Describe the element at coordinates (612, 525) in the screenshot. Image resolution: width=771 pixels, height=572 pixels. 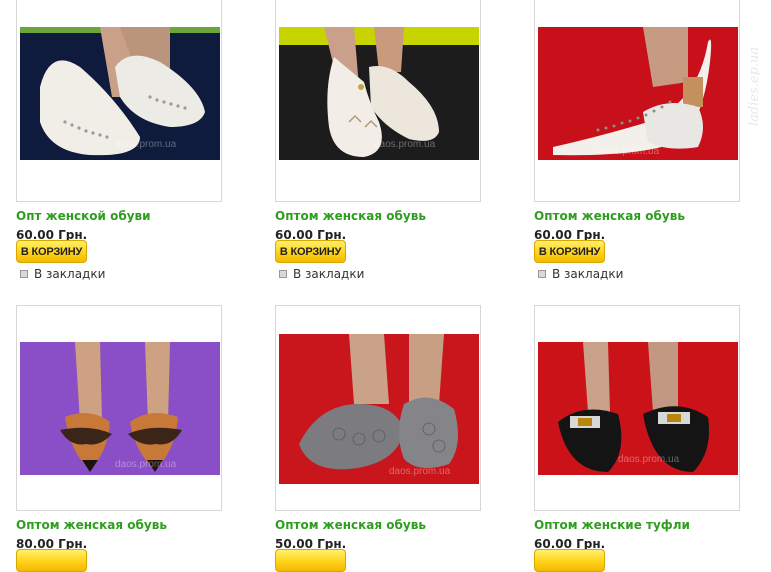
I see `product-title-link: Оптом женские туфли` at that location.